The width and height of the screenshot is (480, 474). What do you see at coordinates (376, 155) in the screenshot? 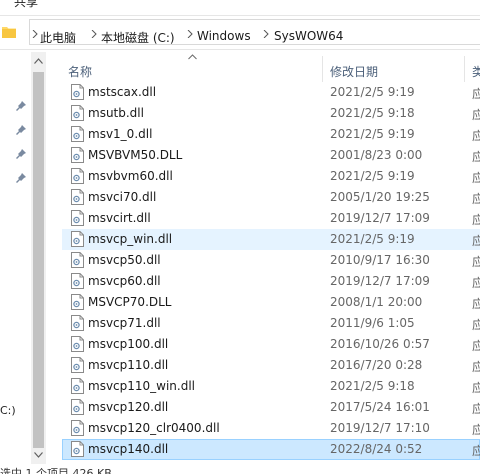
I see `file-modified-date: 2001/8/23 0:00` at bounding box center [376, 155].